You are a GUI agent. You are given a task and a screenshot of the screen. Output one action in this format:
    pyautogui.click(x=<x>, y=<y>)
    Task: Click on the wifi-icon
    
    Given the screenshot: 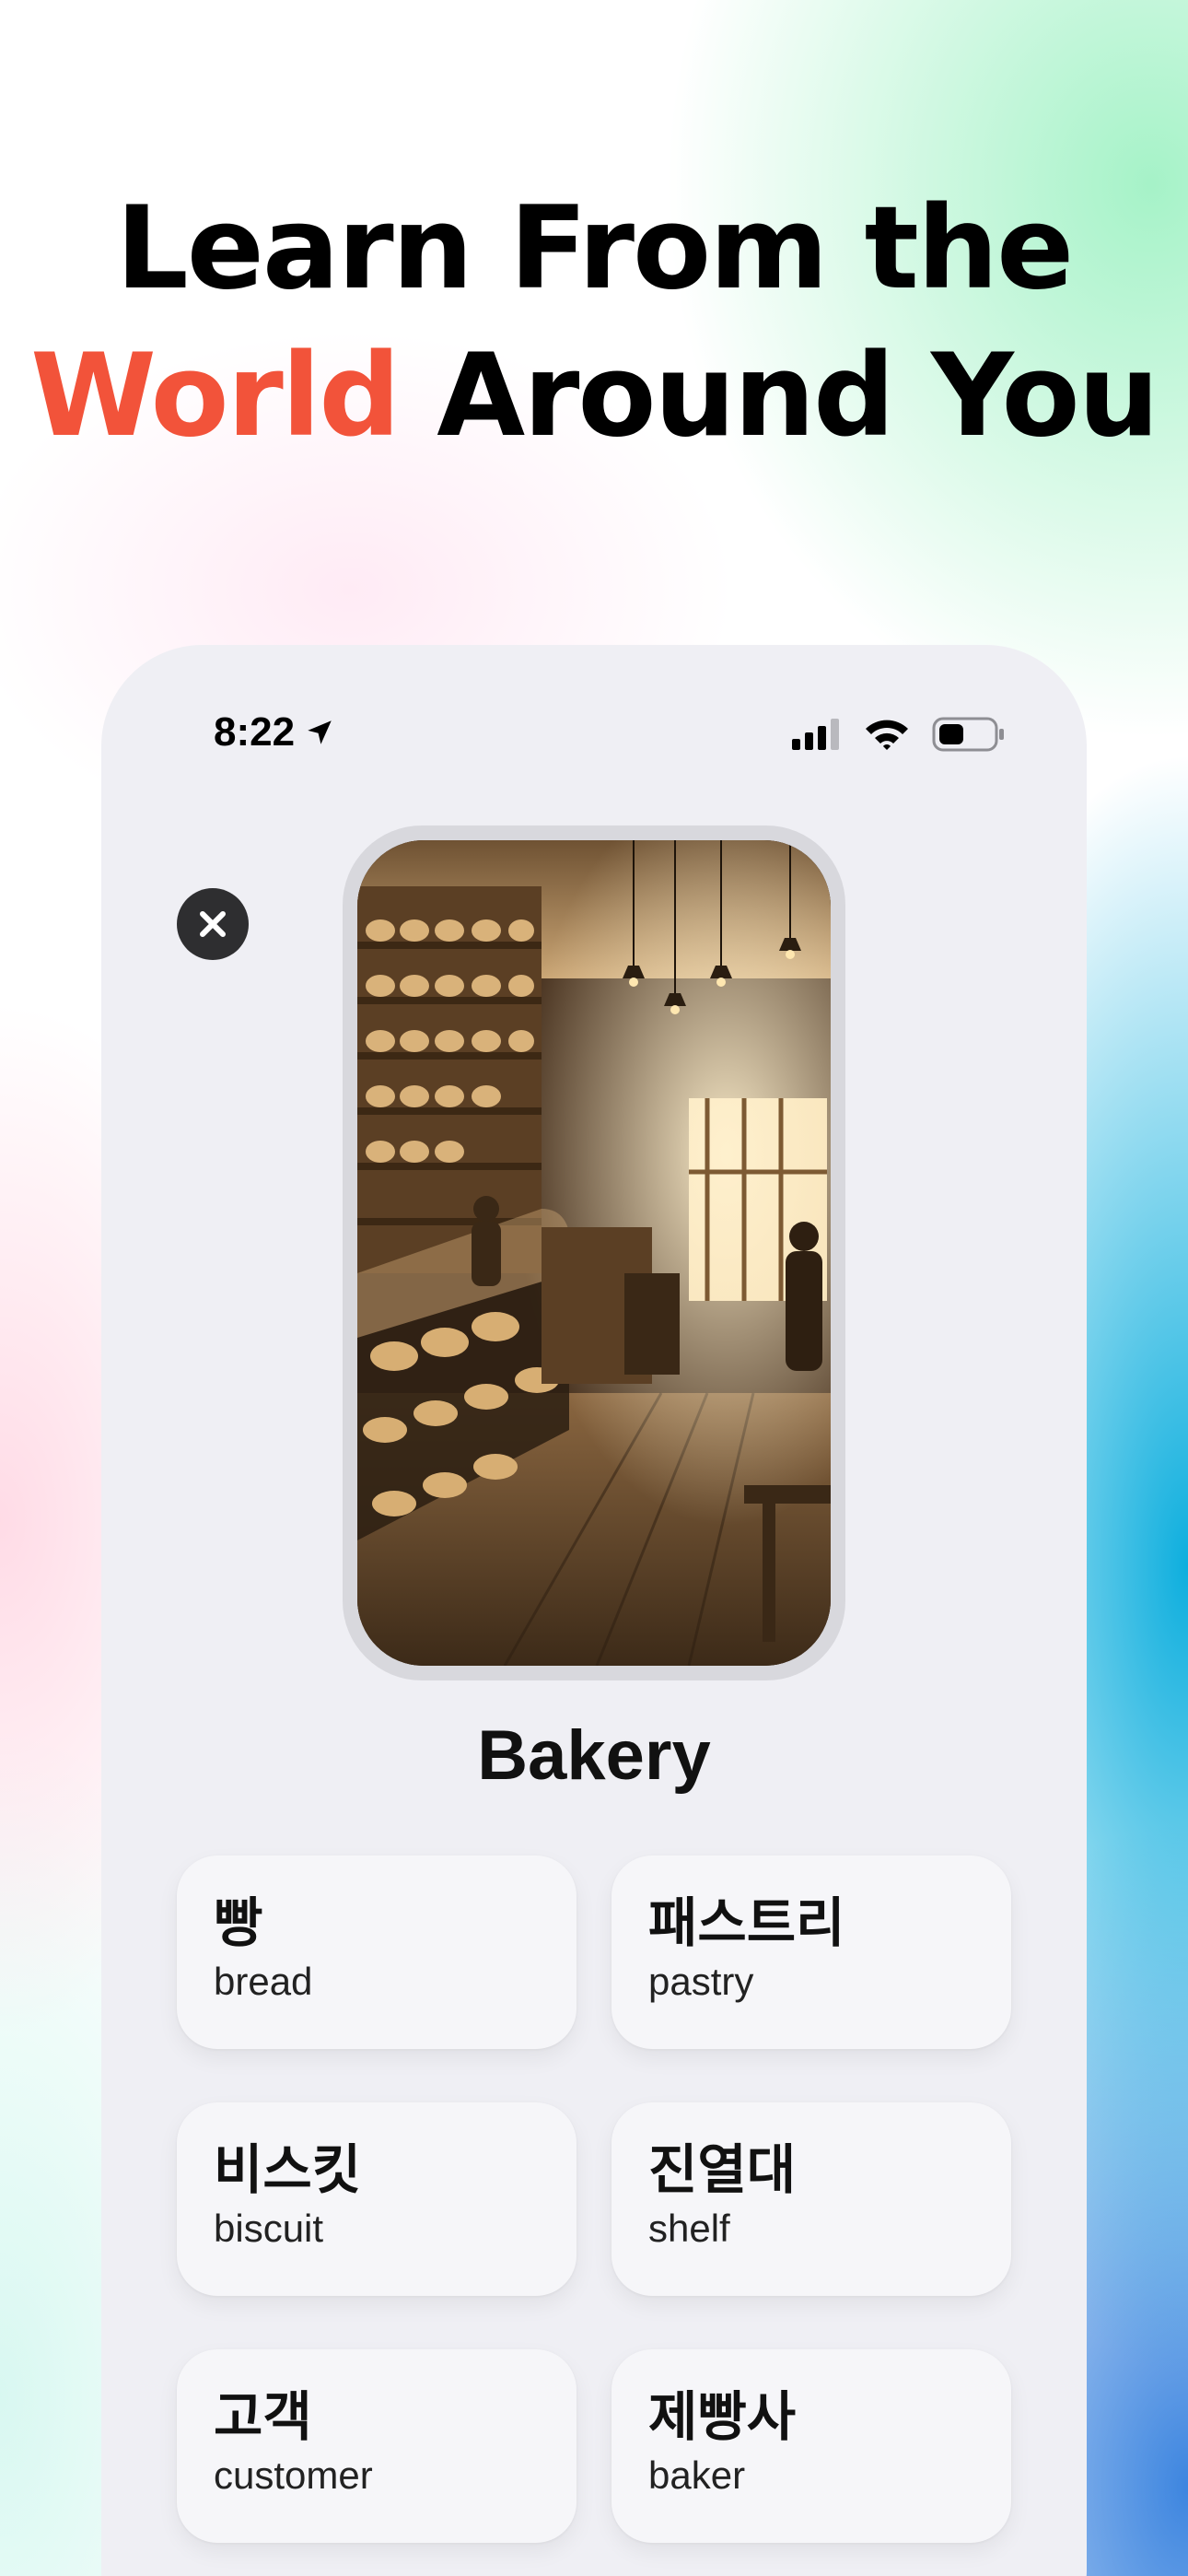 What is the action you would take?
    pyautogui.click(x=887, y=735)
    